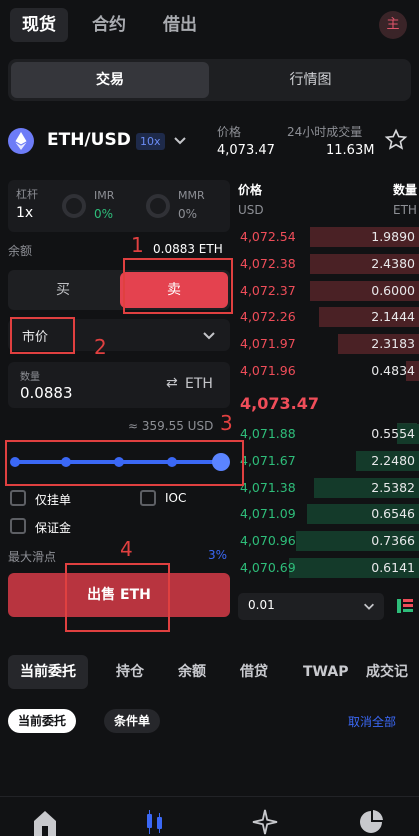 Image resolution: width=419 pixels, height=836 pixels. What do you see at coordinates (176, 498) in the screenshot?
I see `ioc-label: IOC` at bounding box center [176, 498].